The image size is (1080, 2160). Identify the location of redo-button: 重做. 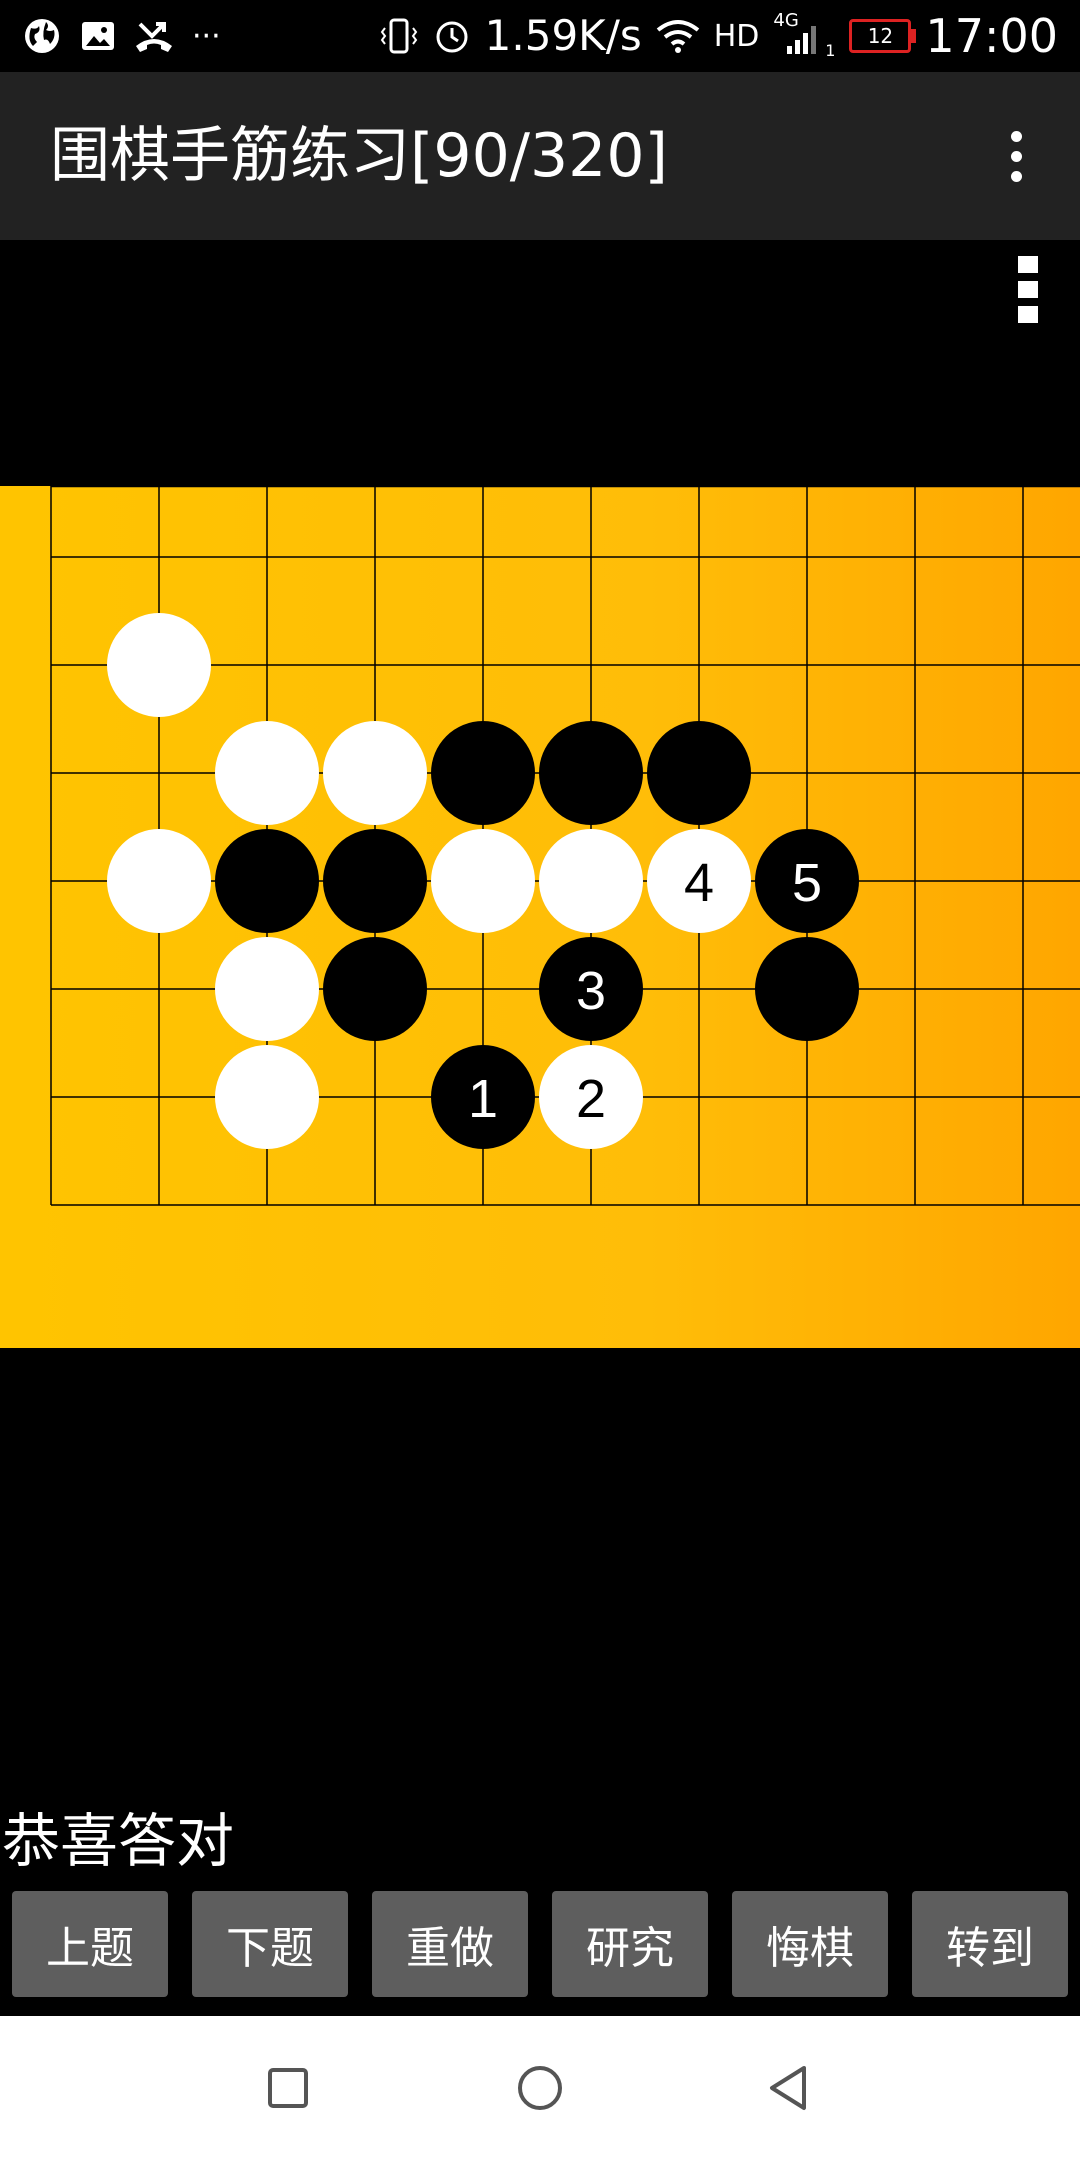
(450, 1944).